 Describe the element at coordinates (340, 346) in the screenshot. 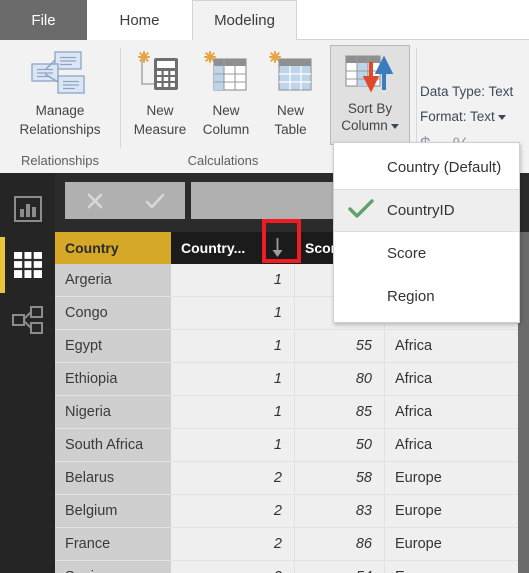

I see `cell-score: 55` at that location.